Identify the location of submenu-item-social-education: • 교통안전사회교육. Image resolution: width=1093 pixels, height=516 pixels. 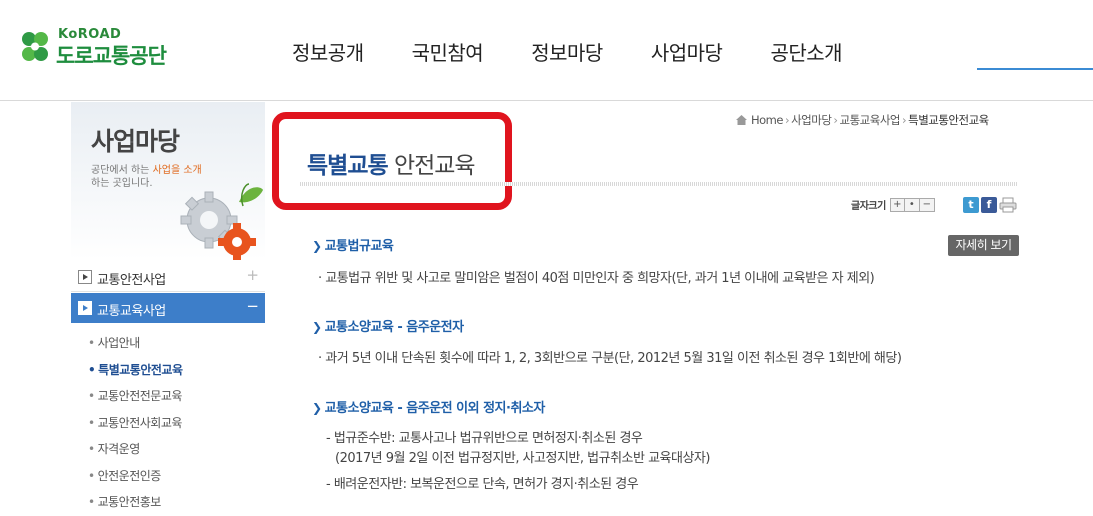
(135, 428).